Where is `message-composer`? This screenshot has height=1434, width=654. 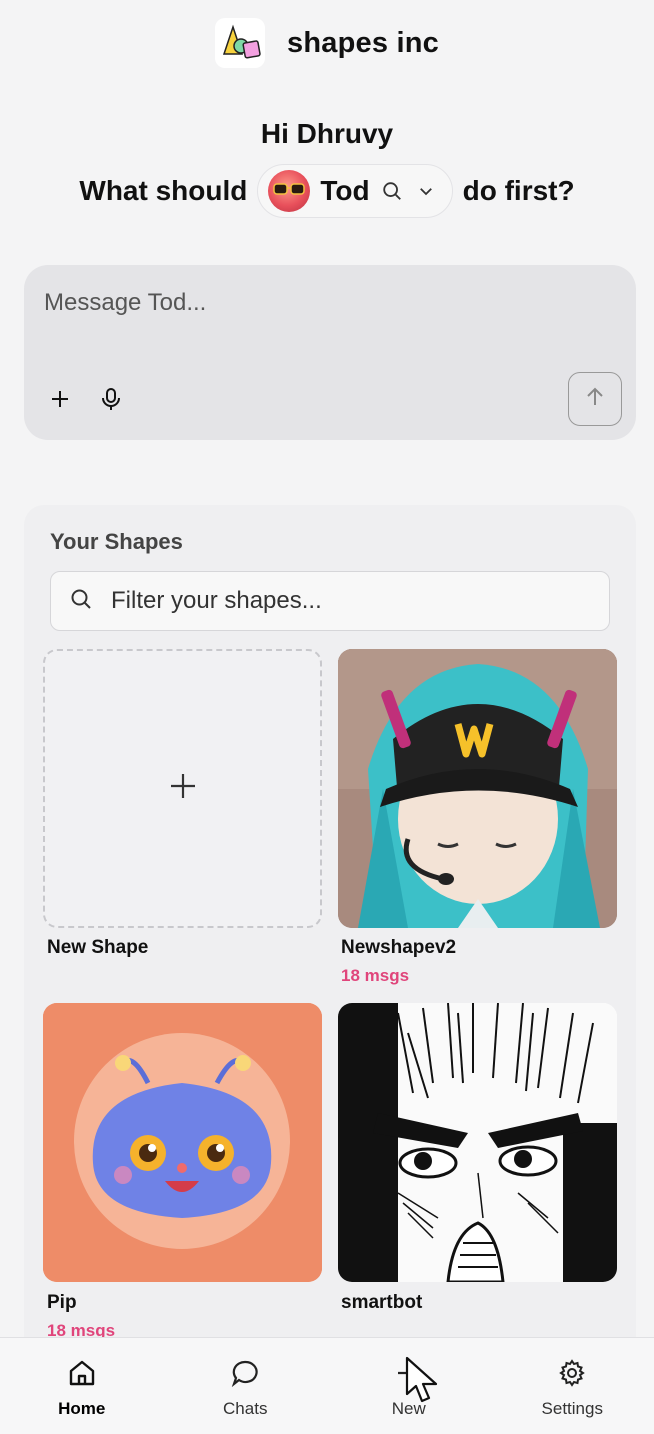 message-composer is located at coordinates (330, 352).